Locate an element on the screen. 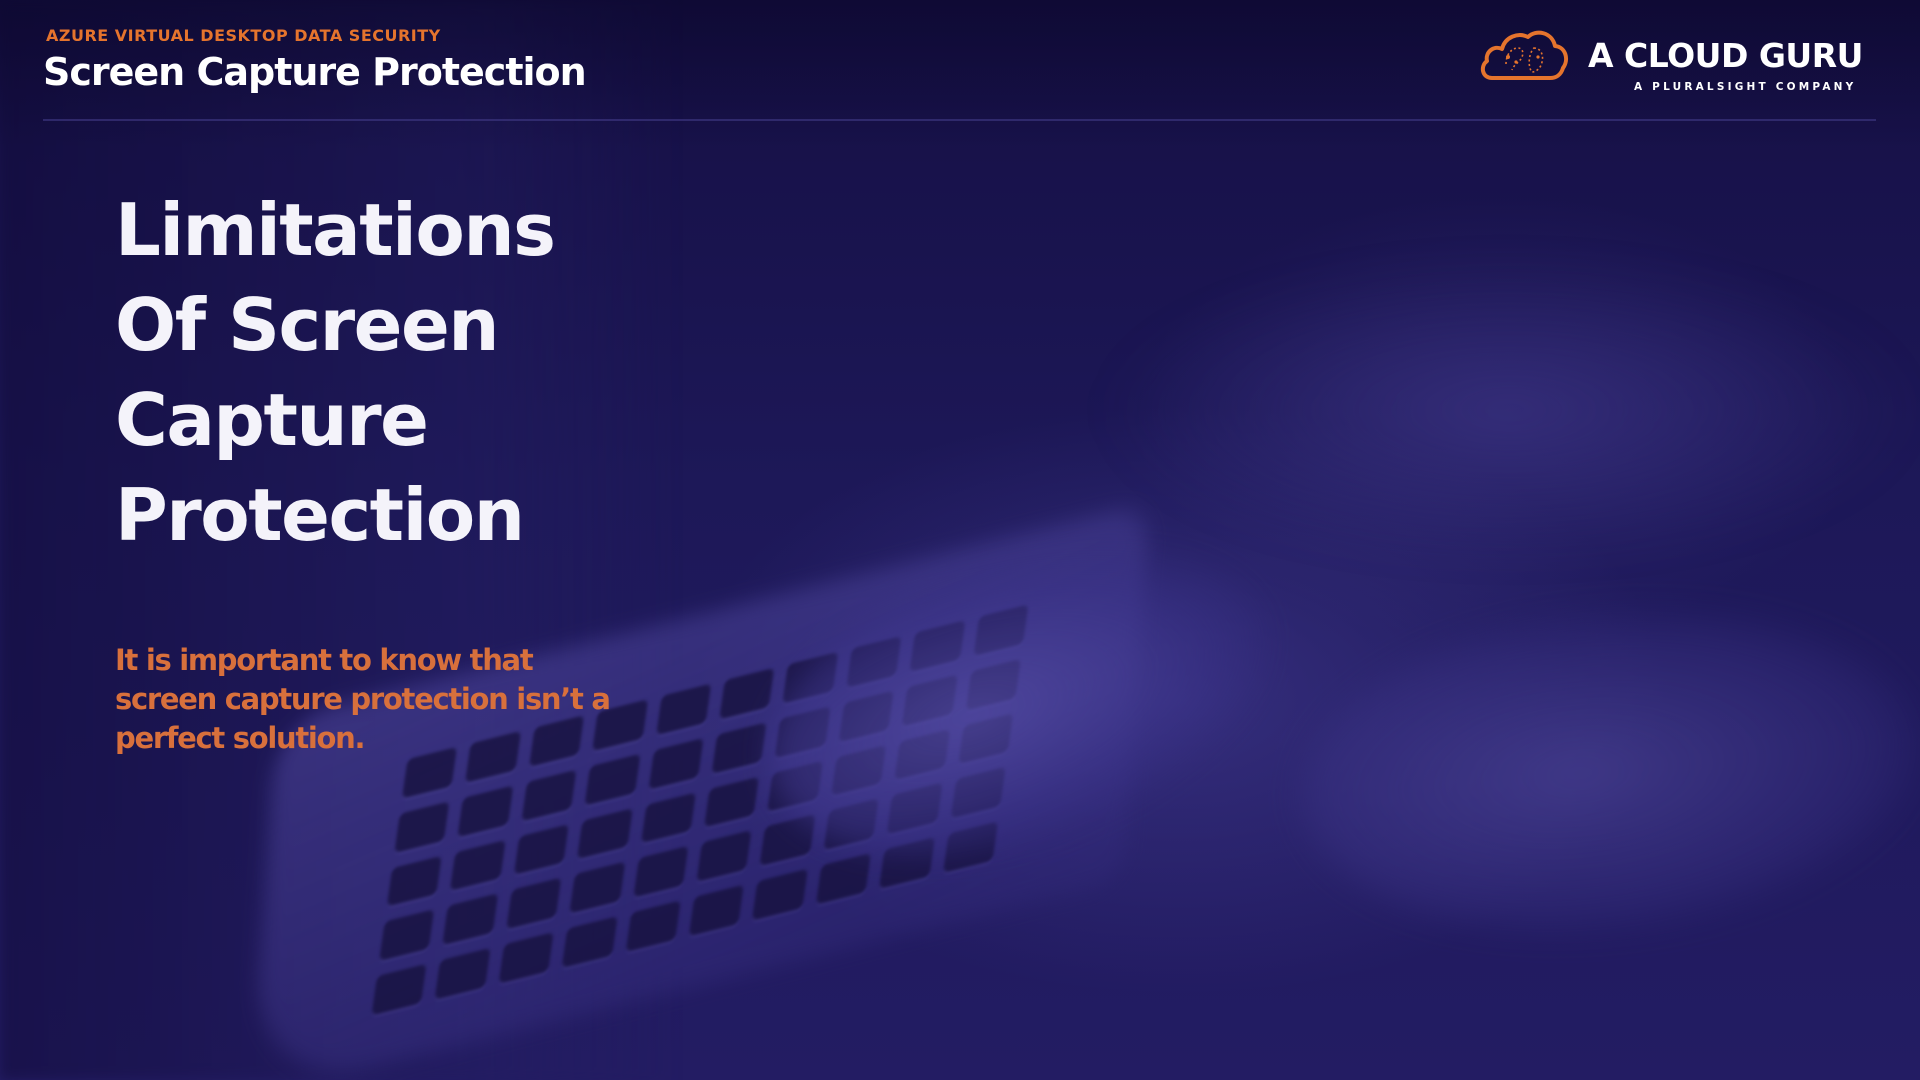  brand-logo: A CLOUD GURU A PLURALSIGHT COMPANY is located at coordinates (1678, 64).